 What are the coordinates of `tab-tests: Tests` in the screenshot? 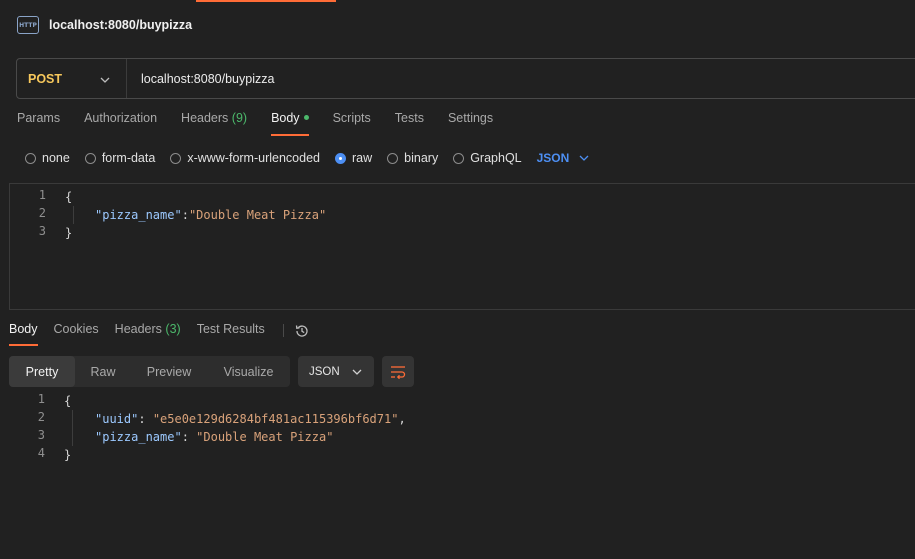 It's located at (409, 123).